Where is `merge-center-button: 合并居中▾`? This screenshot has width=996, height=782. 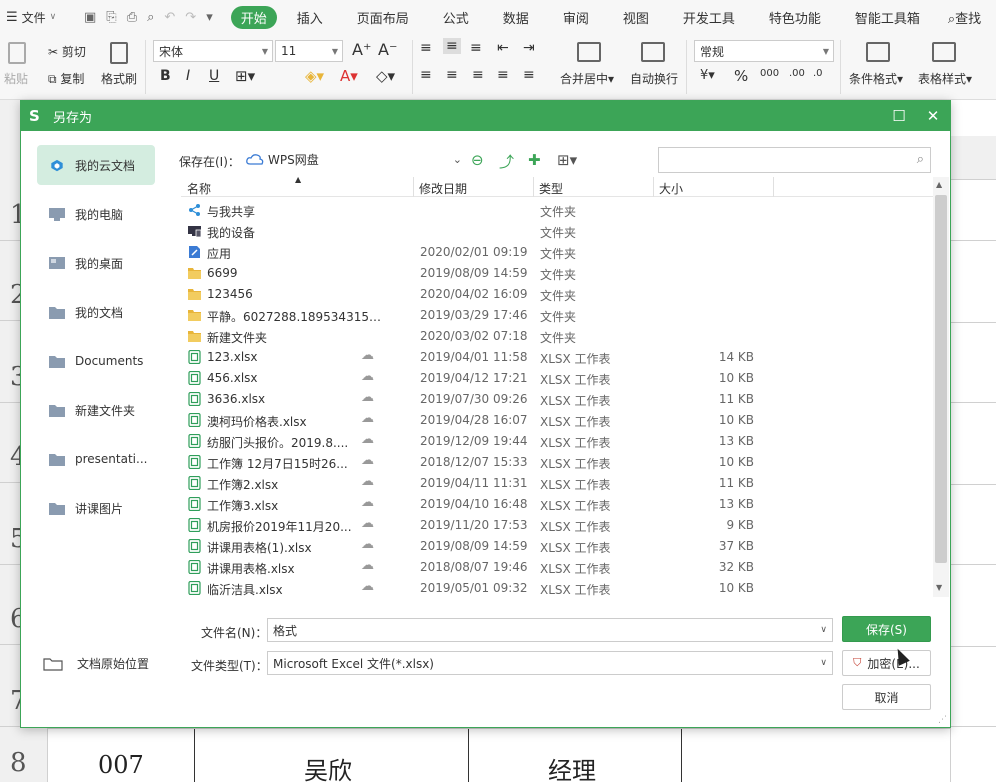
merge-center-button: 合并居中▾ is located at coordinates (587, 78).